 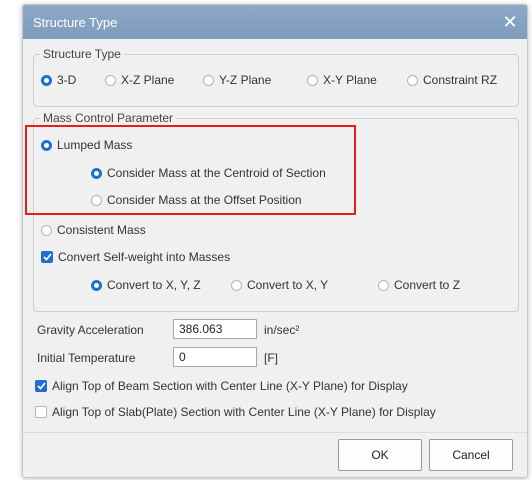 What do you see at coordinates (245, 80) in the screenshot?
I see `radio-yz-label: Y-Z Plane` at bounding box center [245, 80].